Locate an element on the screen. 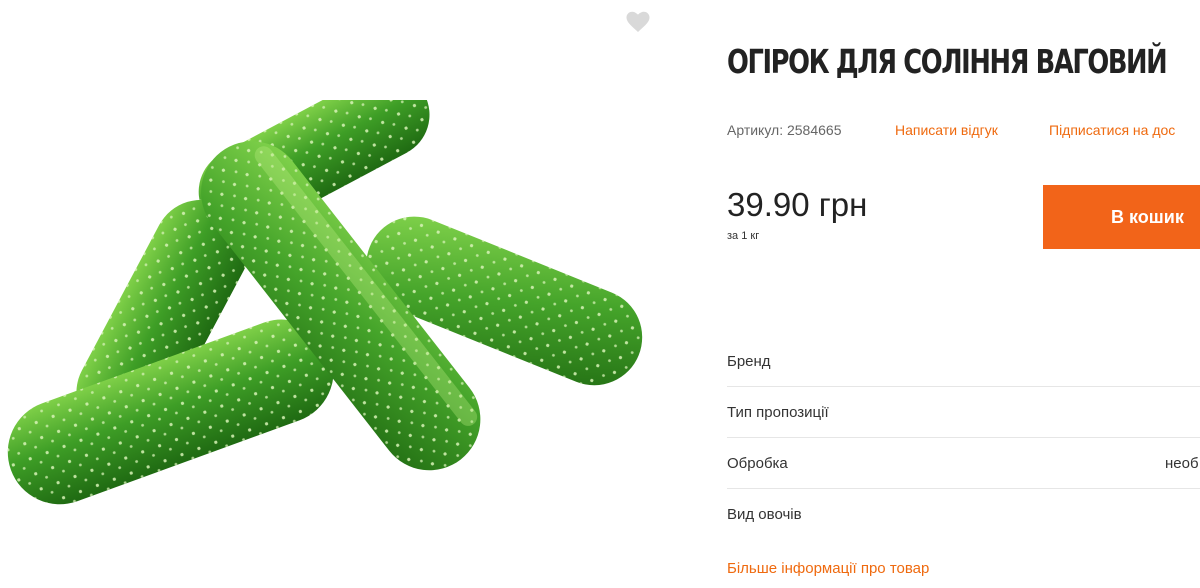 The image size is (1200, 588). heart-icon is located at coordinates (638, 22).